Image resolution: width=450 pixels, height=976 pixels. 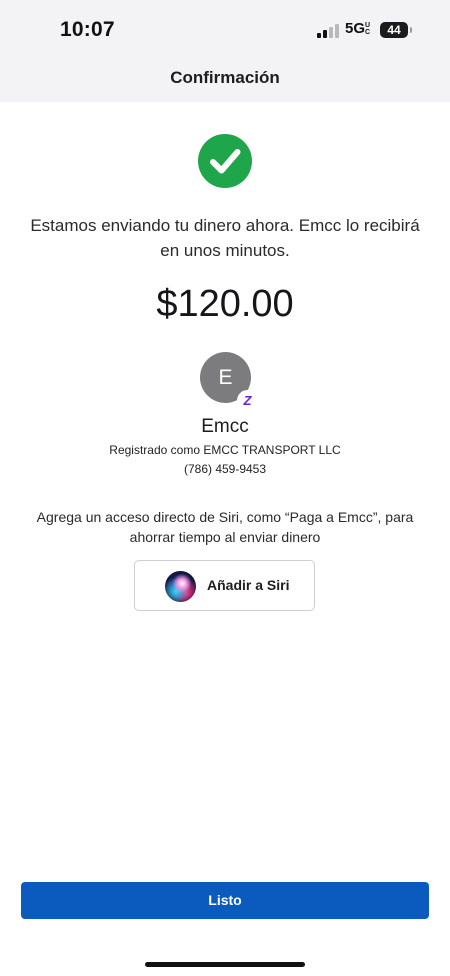 I want to click on battery-level: 44, so click(x=394, y=30).